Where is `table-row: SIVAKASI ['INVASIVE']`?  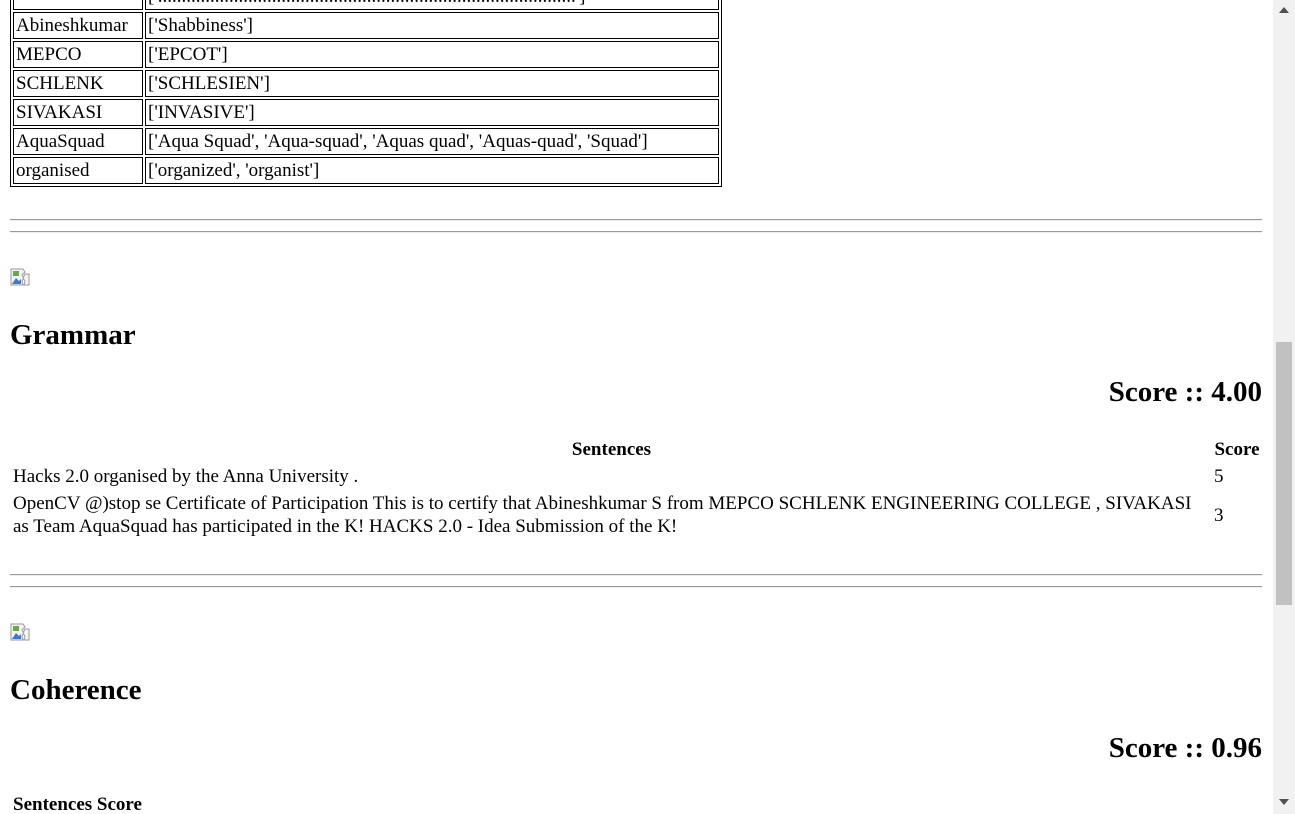 table-row: SIVAKASI ['INVASIVE'] is located at coordinates (366, 112).